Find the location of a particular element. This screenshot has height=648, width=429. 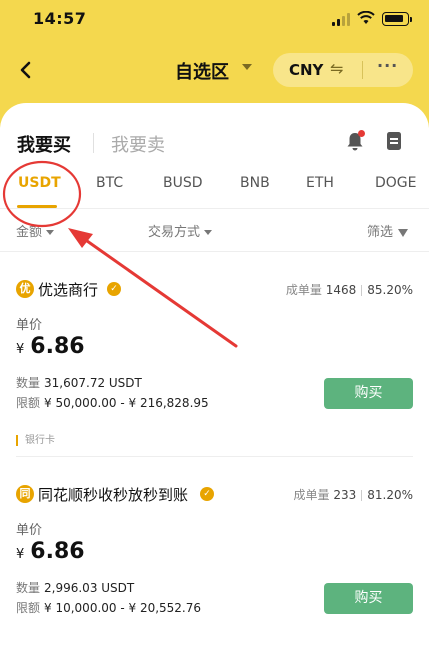

limit-row: 限额 ¥ 50,000.00 - ¥ 216,828.95 is located at coordinates (112, 402).